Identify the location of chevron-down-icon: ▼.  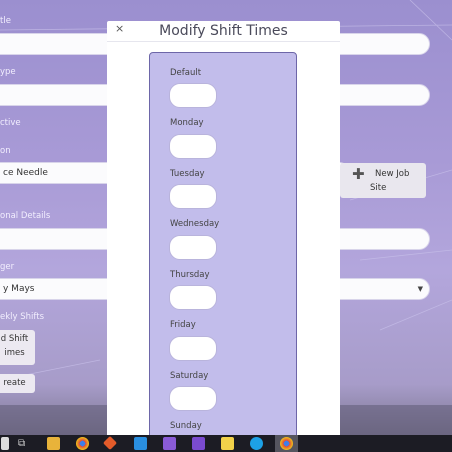
(420, 289).